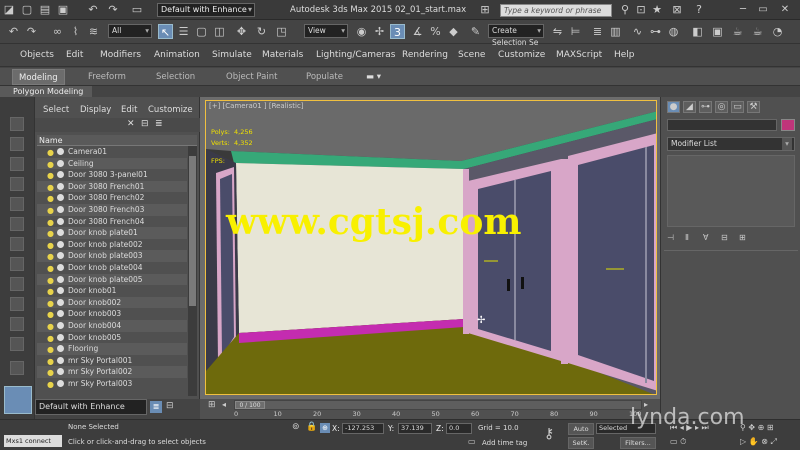 The width and height of the screenshot is (800, 450). What do you see at coordinates (579, 55) in the screenshot?
I see `menu-maxscript: MAXScript` at bounding box center [579, 55].